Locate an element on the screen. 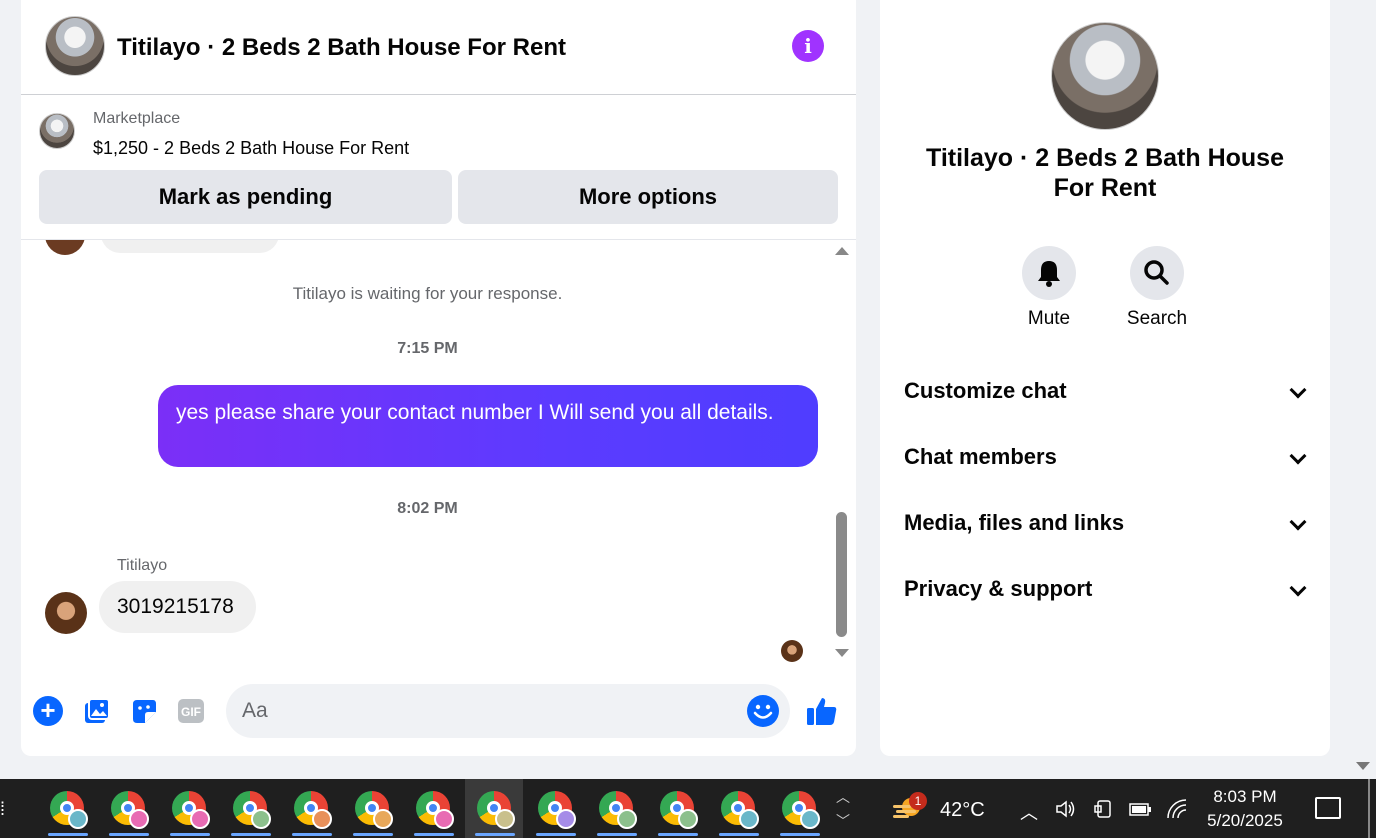 The width and height of the screenshot is (1376, 838). search-conversation-button: Search is located at coordinates (1157, 288).